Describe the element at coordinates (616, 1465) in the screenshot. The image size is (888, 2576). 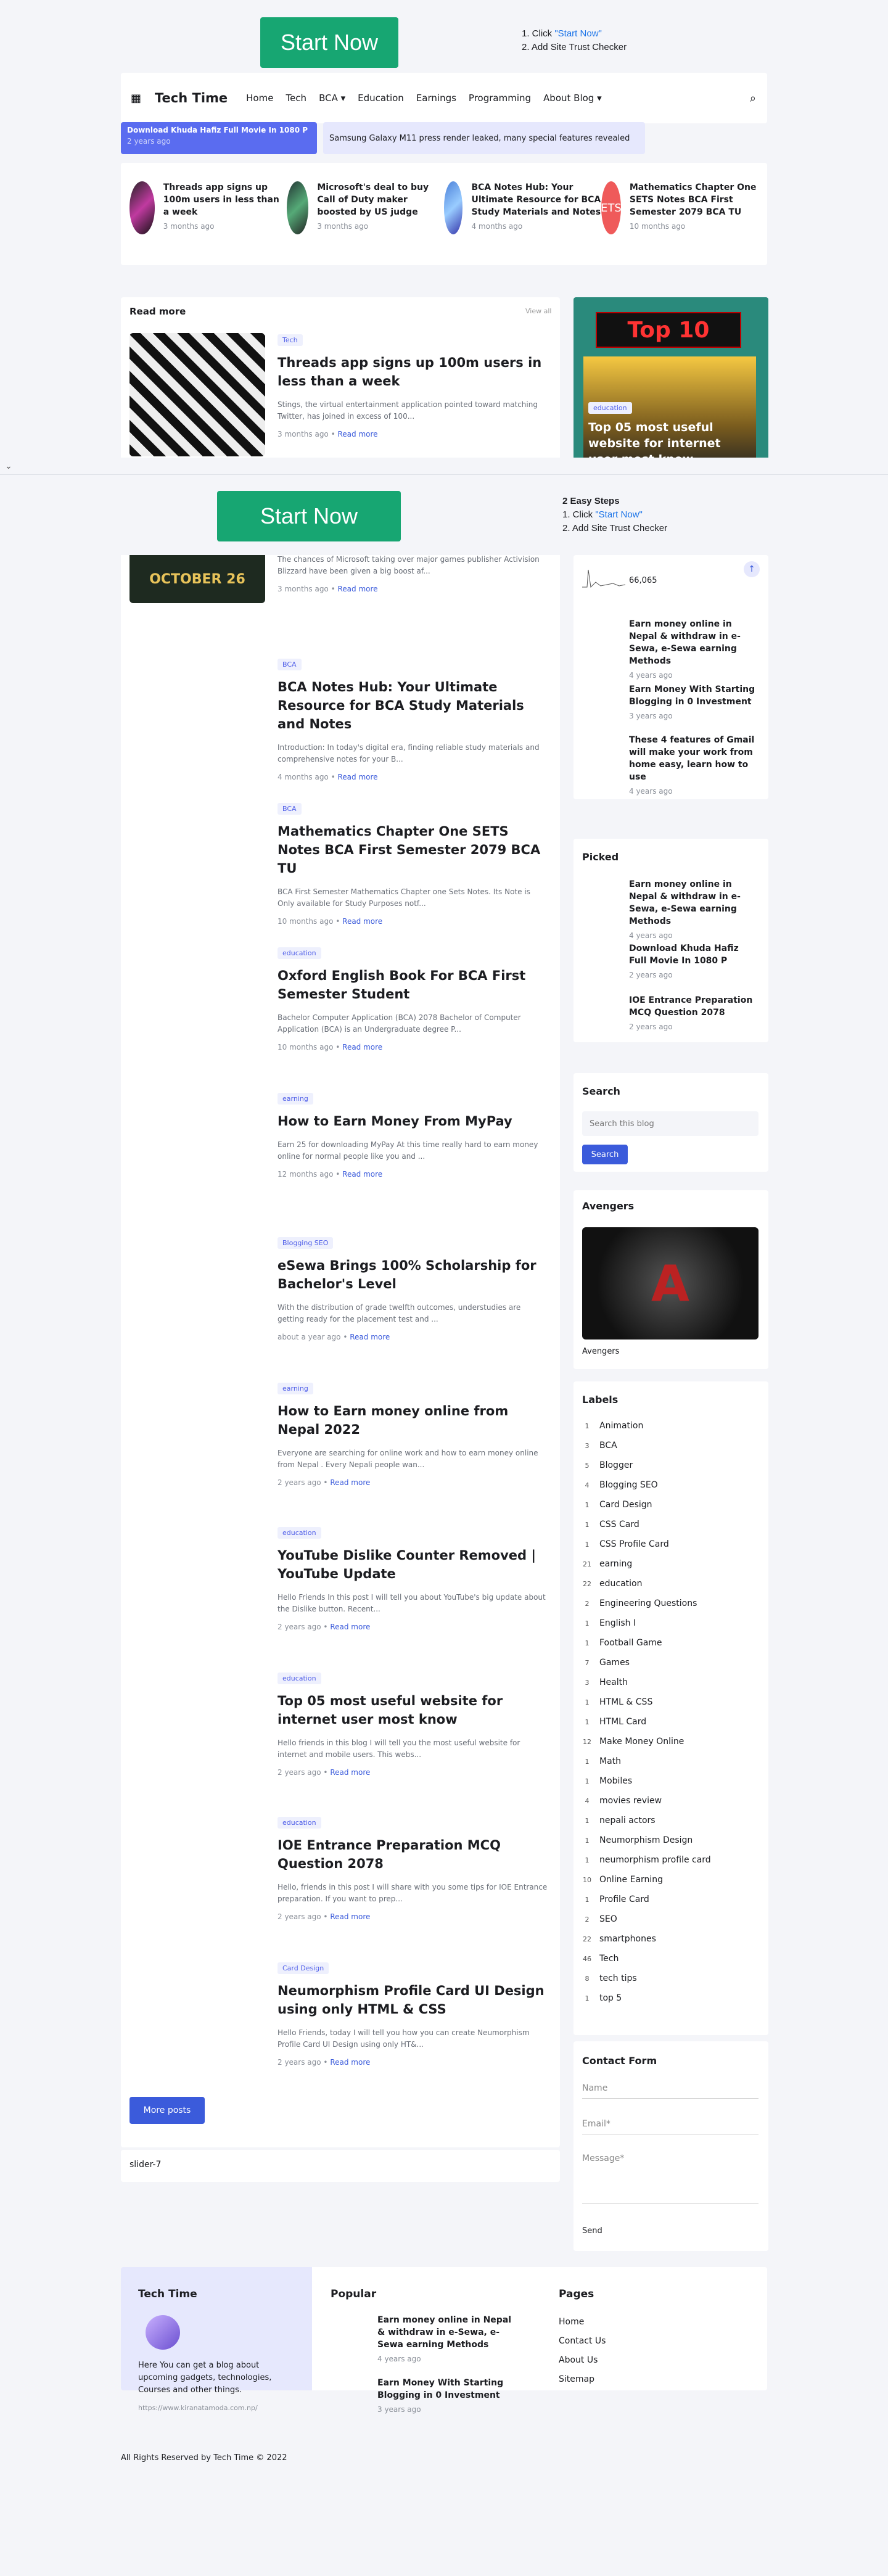
I see `label-name: Blogger` at that location.